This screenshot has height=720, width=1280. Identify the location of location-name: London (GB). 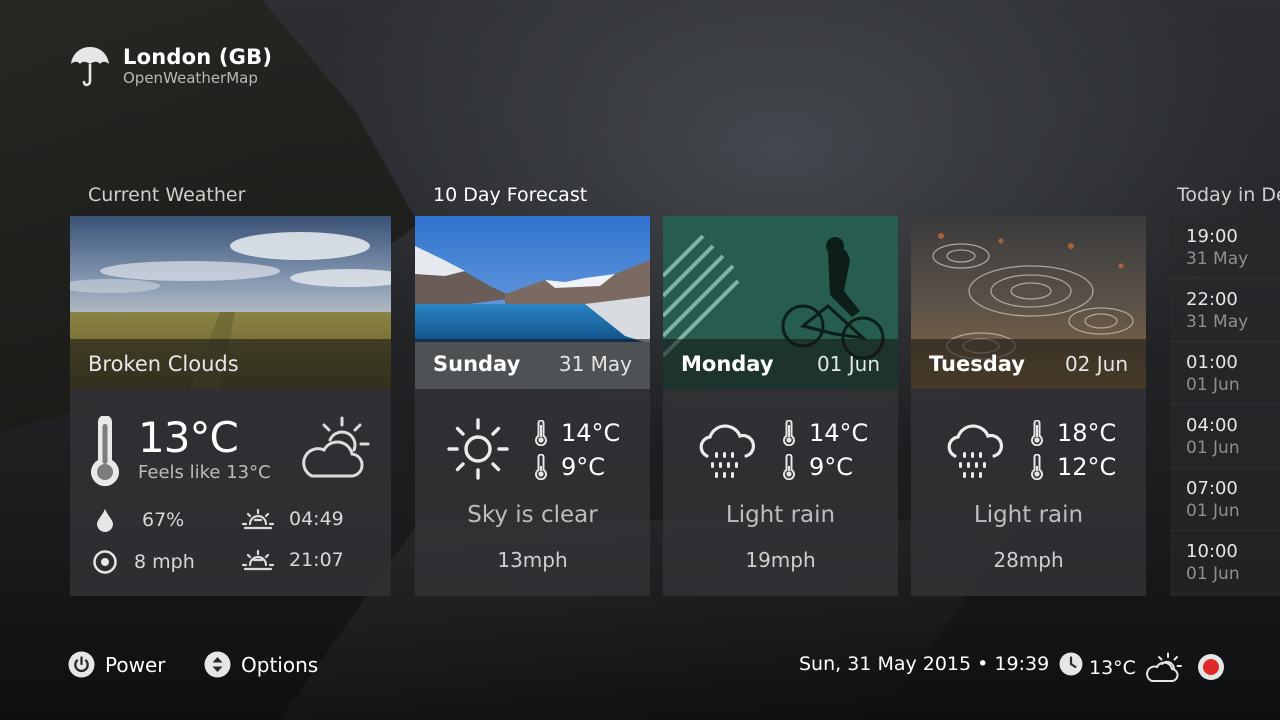
(198, 57).